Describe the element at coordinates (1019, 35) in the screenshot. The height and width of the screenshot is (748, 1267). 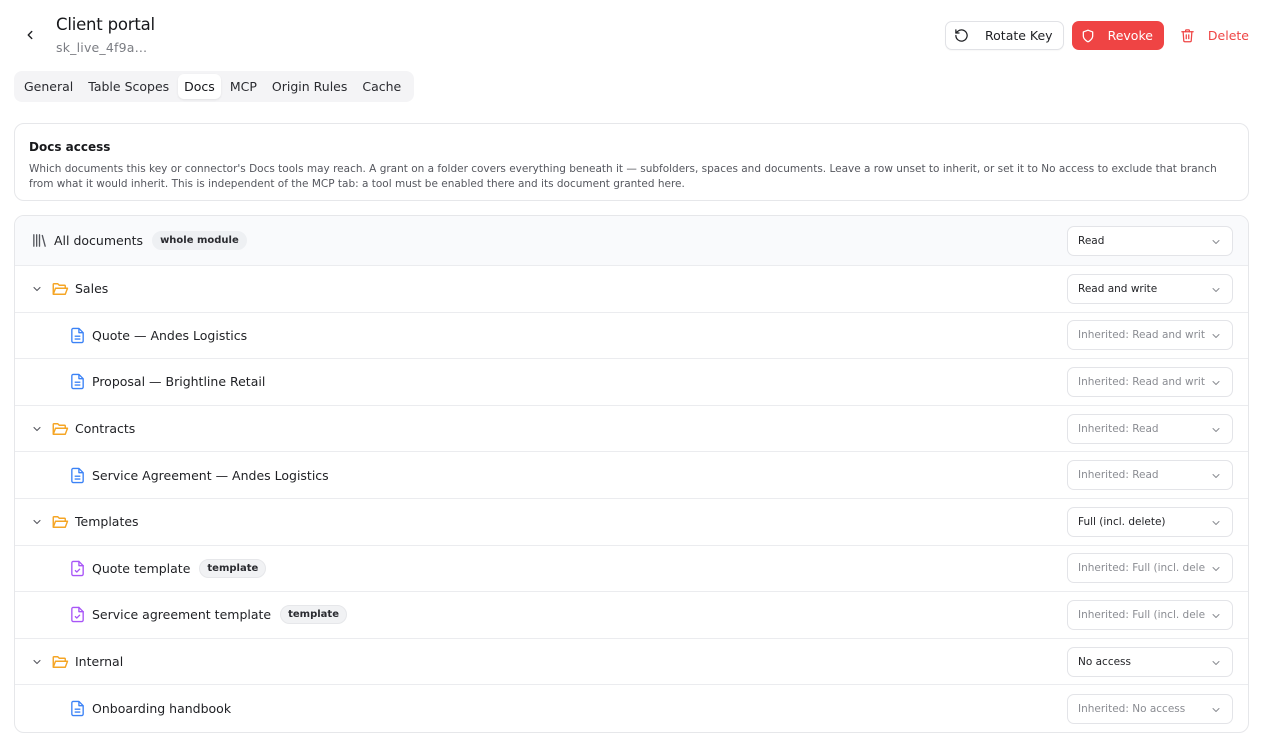
I see `rotate-key-label: Rotate Key` at that location.